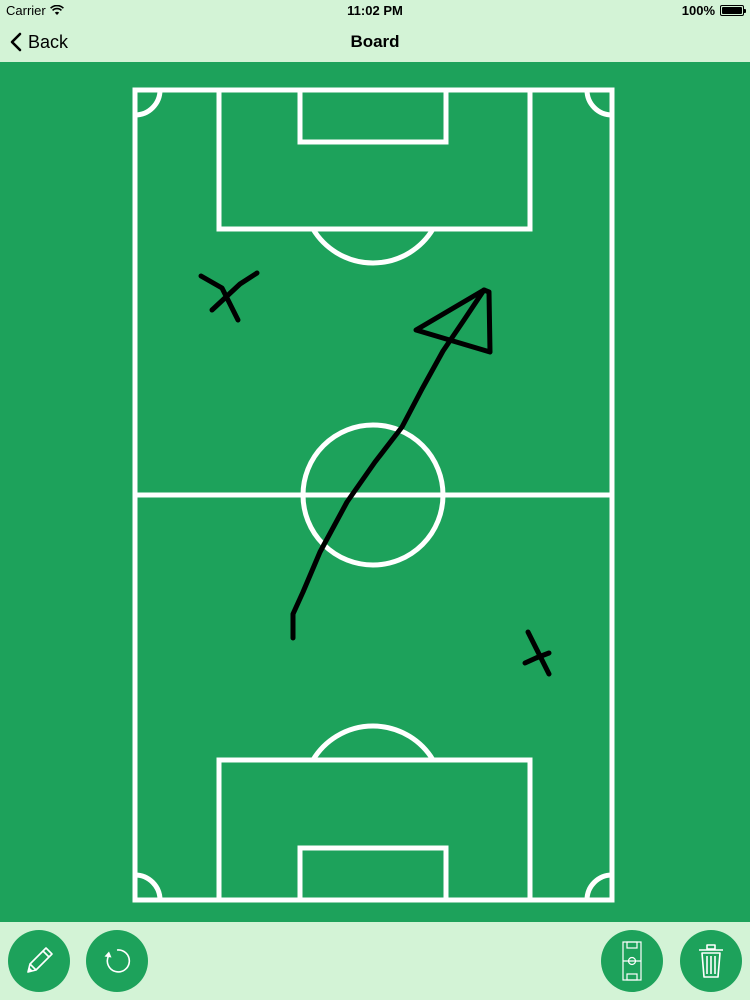  I want to click on pencil-icon, so click(40, 960).